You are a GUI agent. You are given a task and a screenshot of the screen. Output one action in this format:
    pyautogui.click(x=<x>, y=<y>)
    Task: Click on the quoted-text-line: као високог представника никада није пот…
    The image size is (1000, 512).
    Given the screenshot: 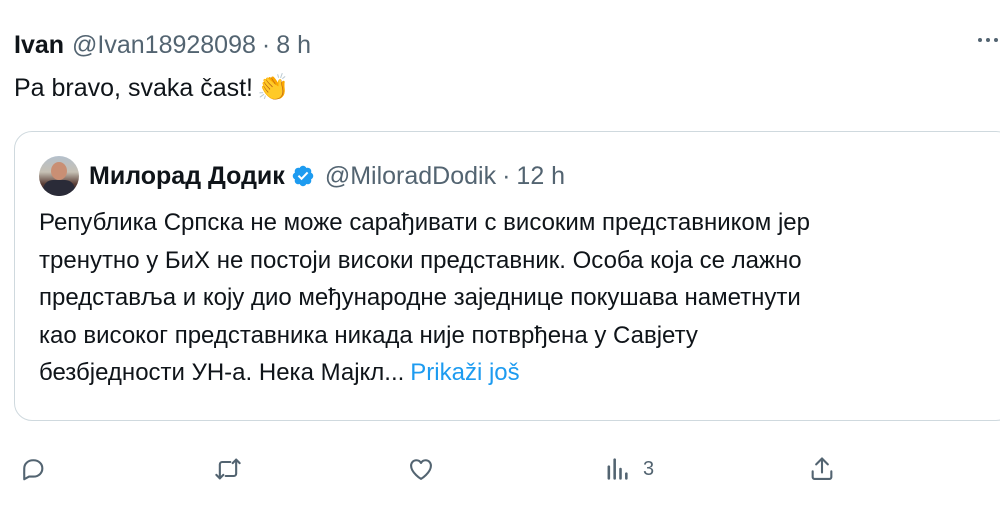 What is the action you would take?
    pyautogui.click(x=368, y=335)
    